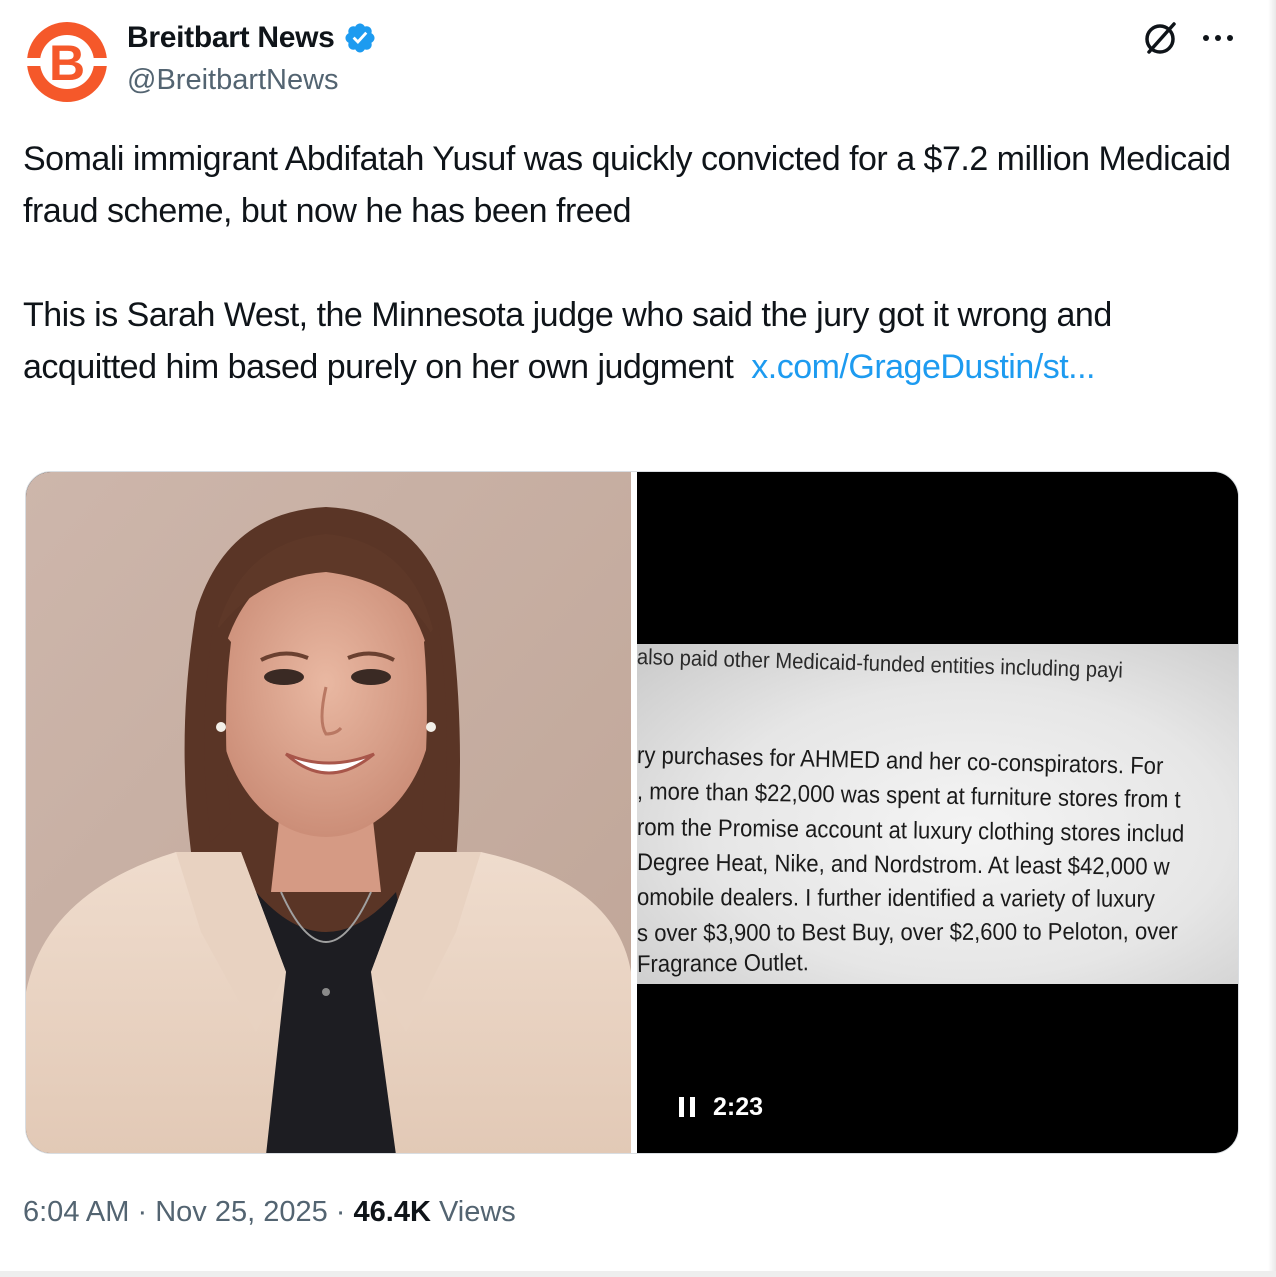  I want to click on breitbart-logo-icon: B, so click(67, 62).